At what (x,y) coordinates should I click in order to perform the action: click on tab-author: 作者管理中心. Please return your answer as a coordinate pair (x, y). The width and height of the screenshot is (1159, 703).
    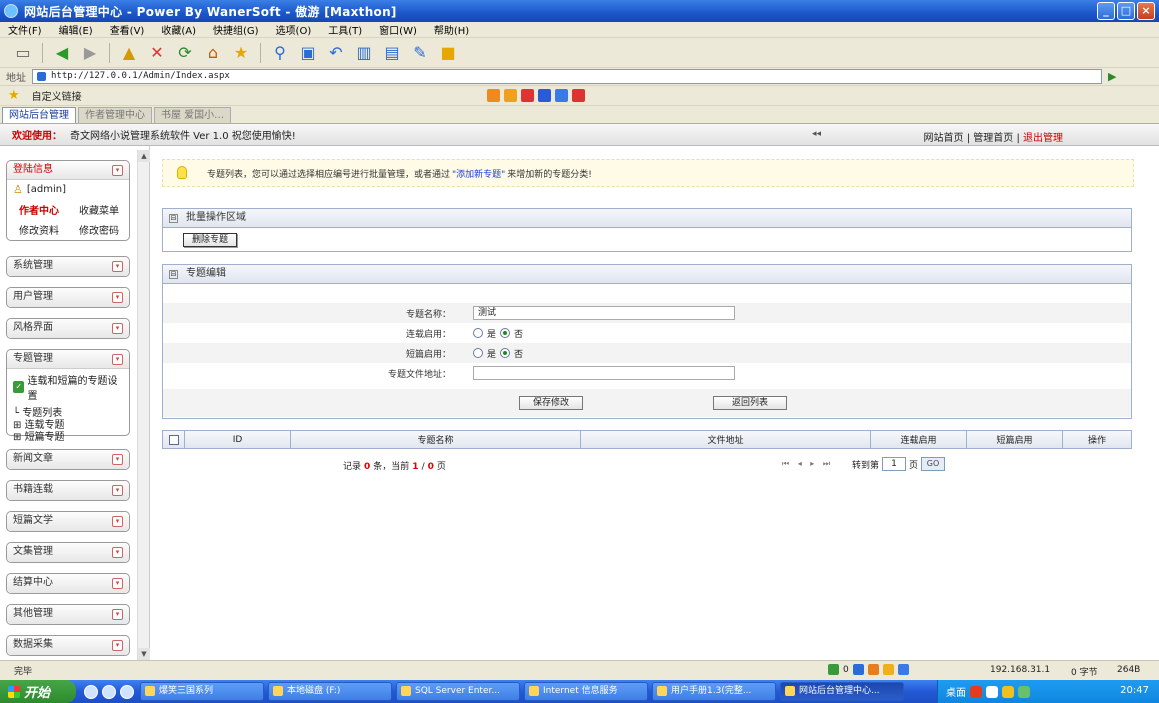
    Looking at the image, I should click on (115, 115).